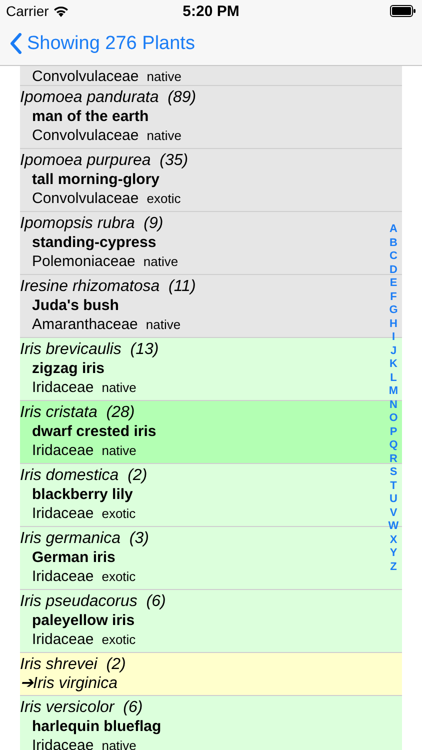 This screenshot has height=750, width=422. I want to click on species-name: Ipomoea pandurata (89), so click(108, 97).